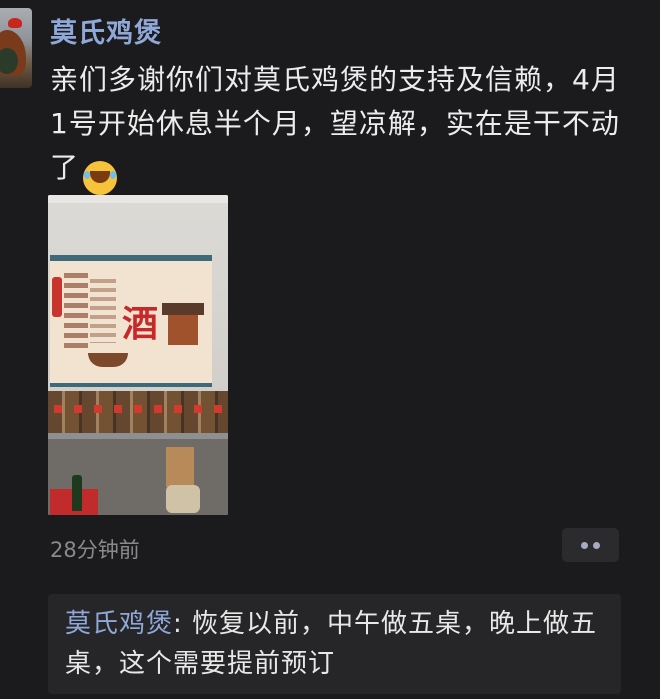 Image resolution: width=660 pixels, height=699 pixels. What do you see at coordinates (138, 199) in the screenshot?
I see `photo-ceiling` at bounding box center [138, 199].